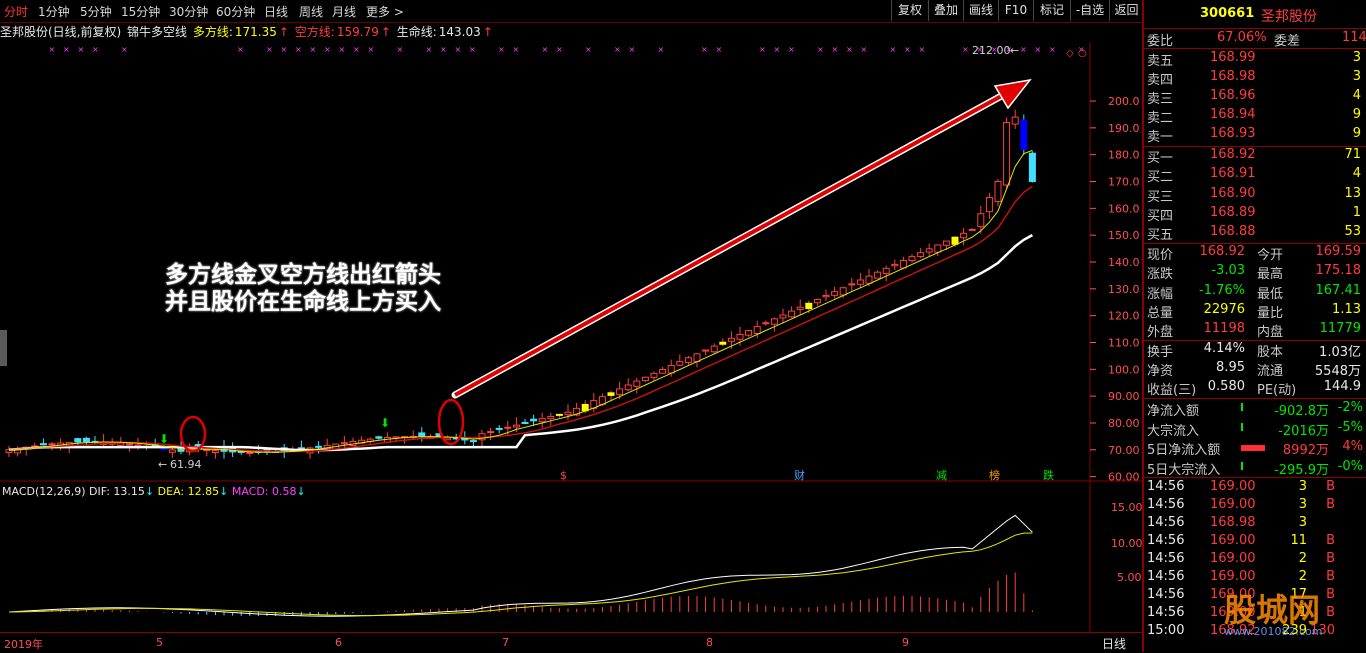 This screenshot has height=653, width=1366. I want to click on bid-row: 买二 168.91 4, so click(1256, 175).